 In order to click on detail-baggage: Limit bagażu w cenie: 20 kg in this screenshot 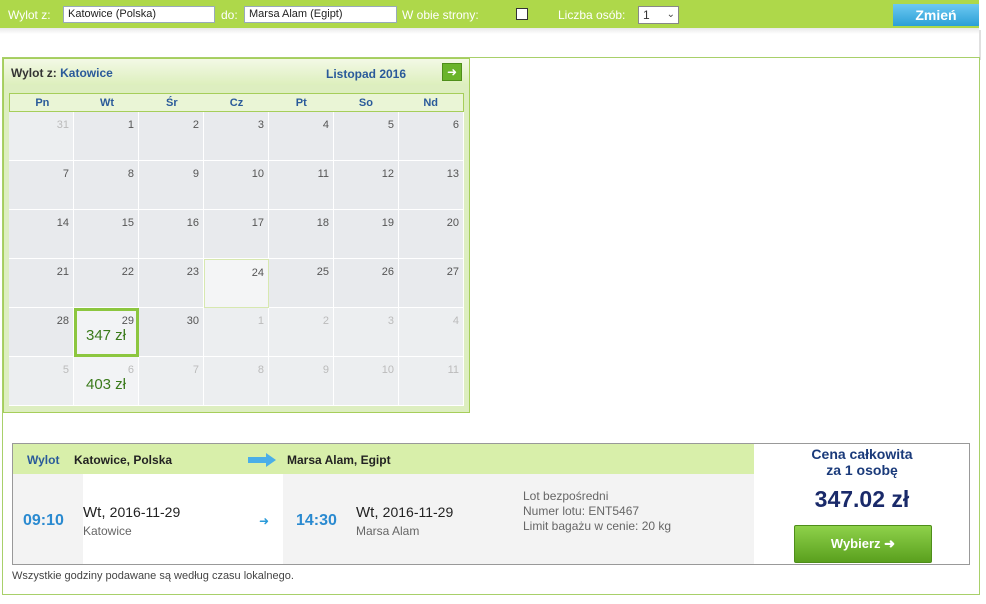, I will do `click(597, 526)`.